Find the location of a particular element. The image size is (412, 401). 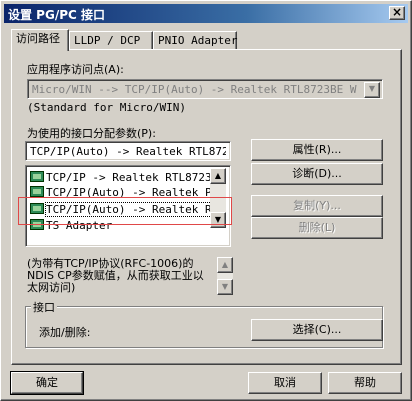

close-button: × is located at coordinates (397, 13).